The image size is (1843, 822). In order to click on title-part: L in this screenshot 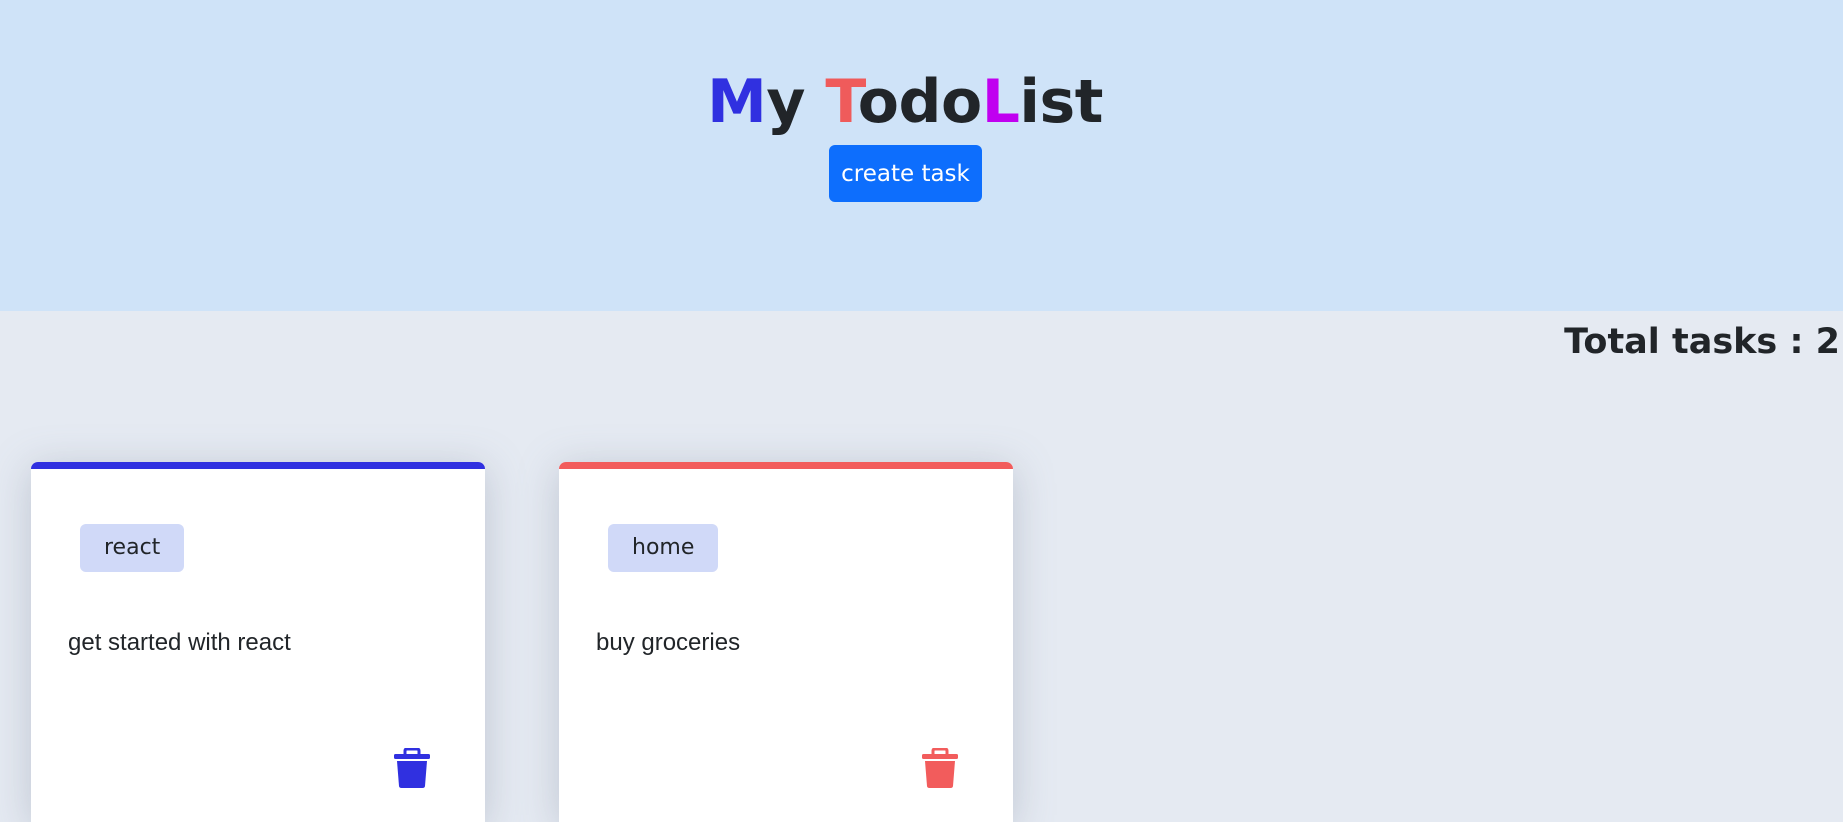, I will do `click(1000, 102)`.